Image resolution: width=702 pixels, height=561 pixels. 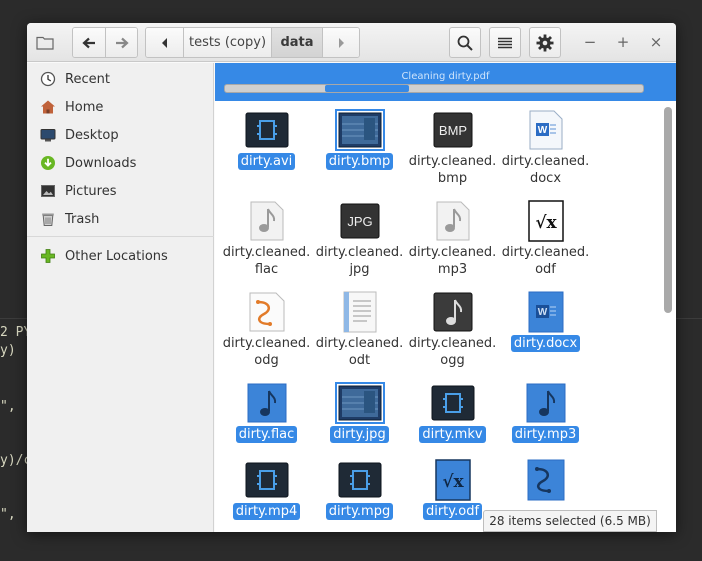 I want to click on close-button: ×, so click(x=656, y=42).